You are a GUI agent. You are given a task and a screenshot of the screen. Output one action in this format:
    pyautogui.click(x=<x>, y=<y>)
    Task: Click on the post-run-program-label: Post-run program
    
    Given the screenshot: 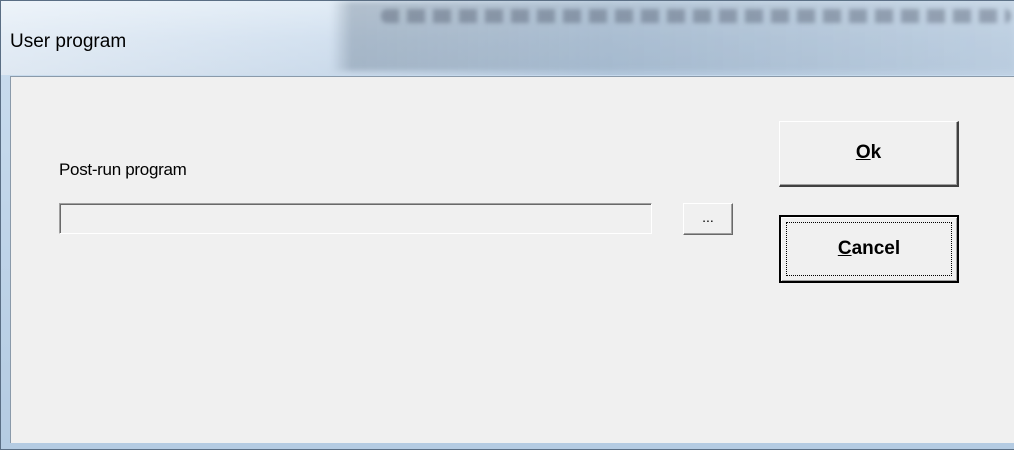 What is the action you would take?
    pyautogui.click(x=123, y=169)
    